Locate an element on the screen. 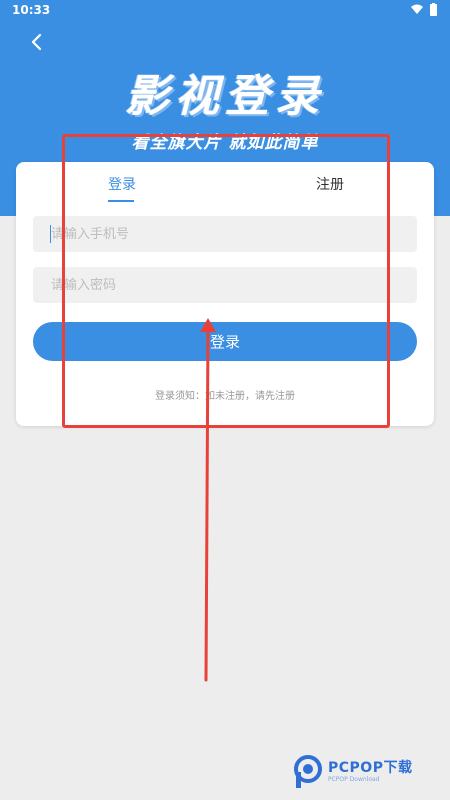 The image size is (450, 800). page-title: 影视登录 is located at coordinates (225, 96).